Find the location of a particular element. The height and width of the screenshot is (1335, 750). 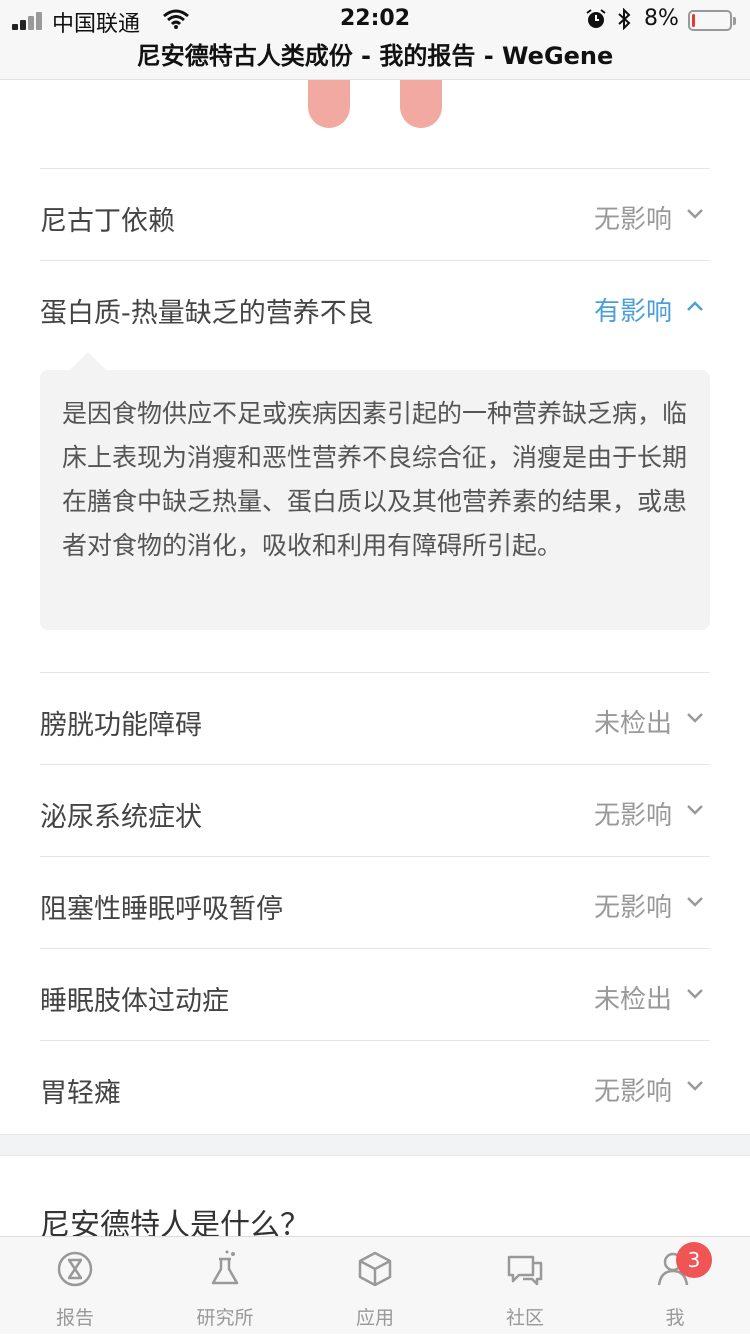

page-title: 尼安德特古人类成份 - 我的报告 - WeGene is located at coordinates (375, 56).